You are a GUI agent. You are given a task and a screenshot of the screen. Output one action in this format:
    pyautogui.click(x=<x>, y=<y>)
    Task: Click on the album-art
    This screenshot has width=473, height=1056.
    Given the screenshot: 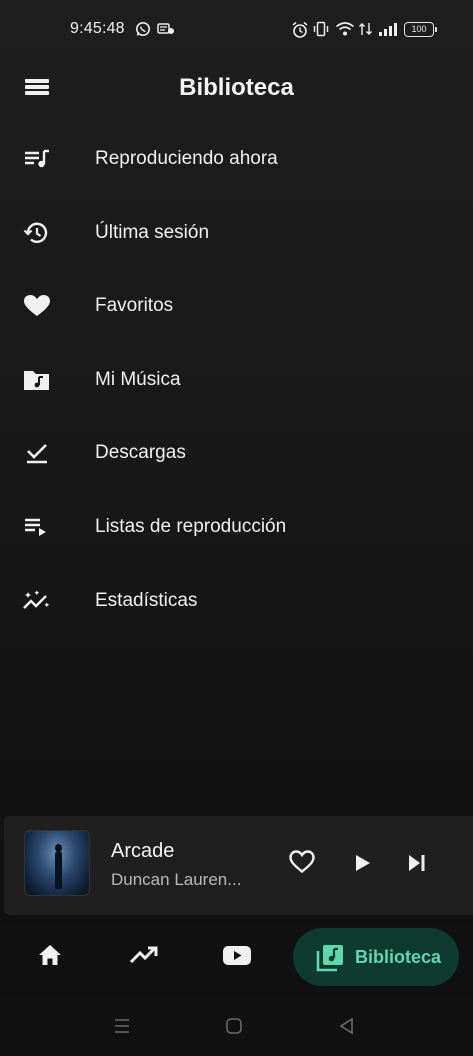 What is the action you would take?
    pyautogui.click(x=57, y=863)
    